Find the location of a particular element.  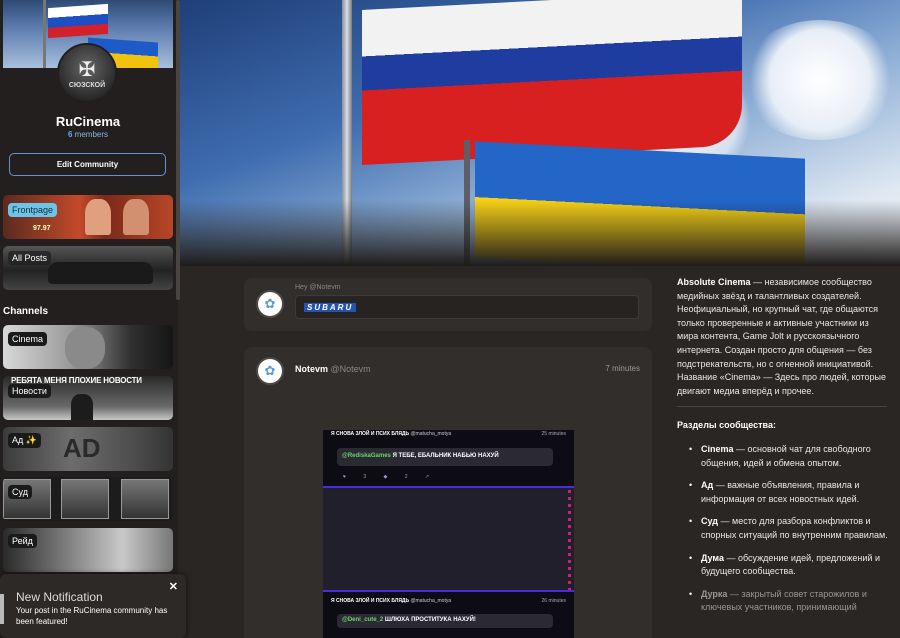

notification-title: New Notification is located at coordinates (59, 597).